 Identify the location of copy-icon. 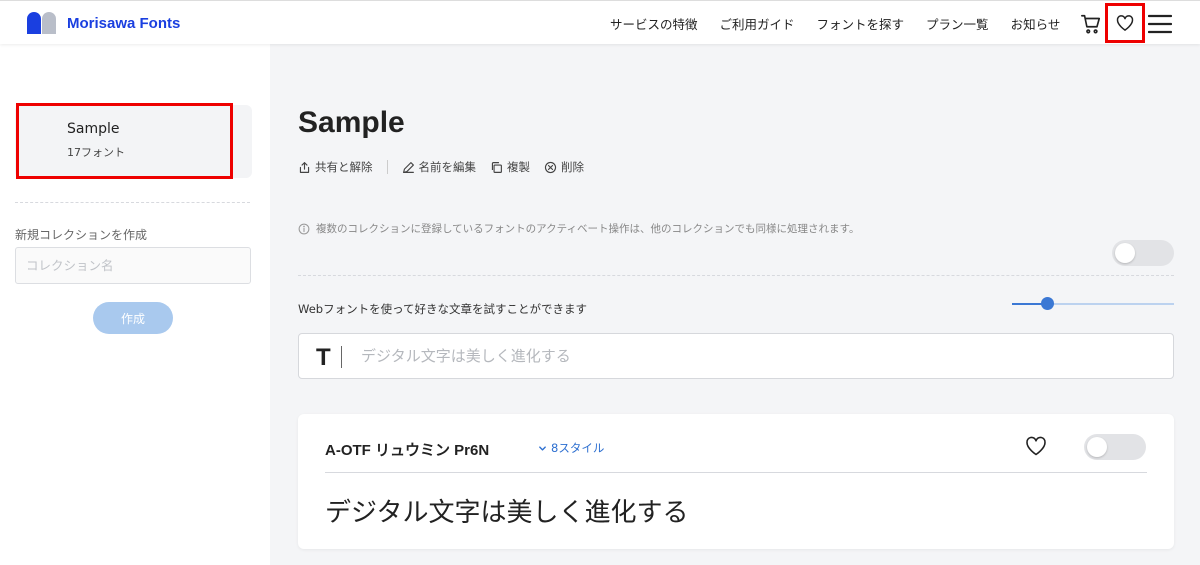
(496, 167).